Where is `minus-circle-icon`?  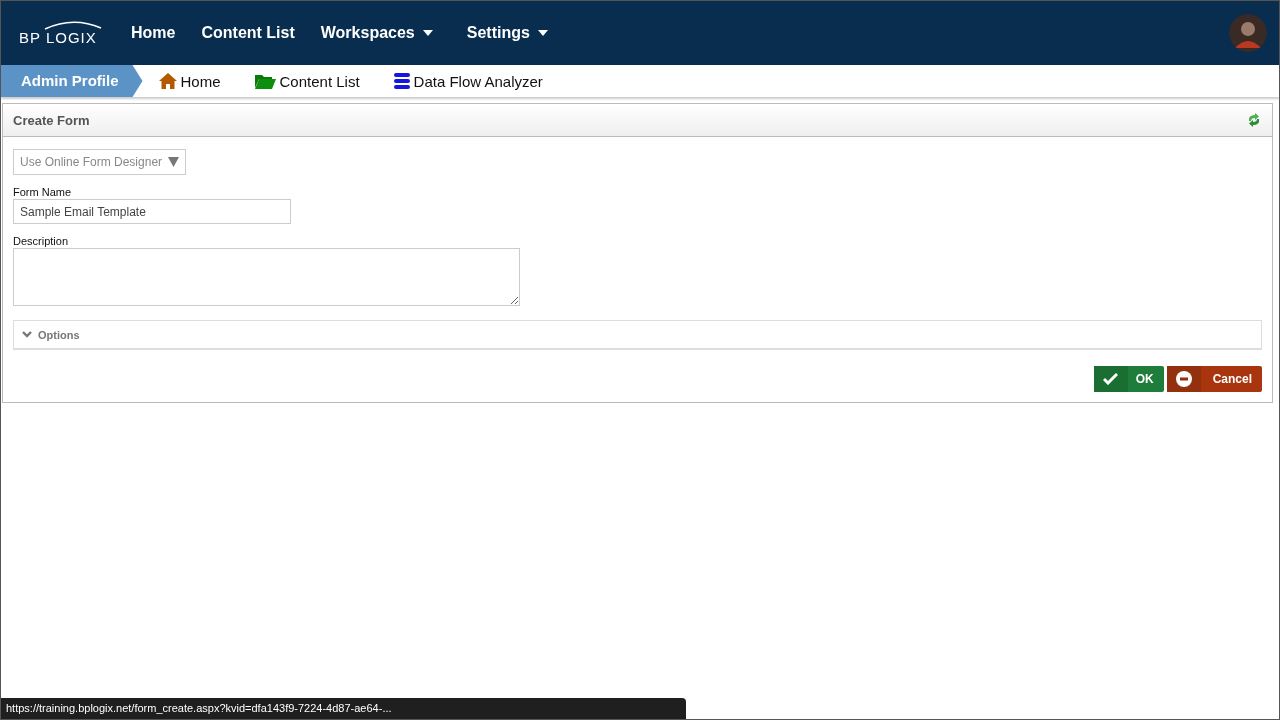 minus-circle-icon is located at coordinates (1183, 379).